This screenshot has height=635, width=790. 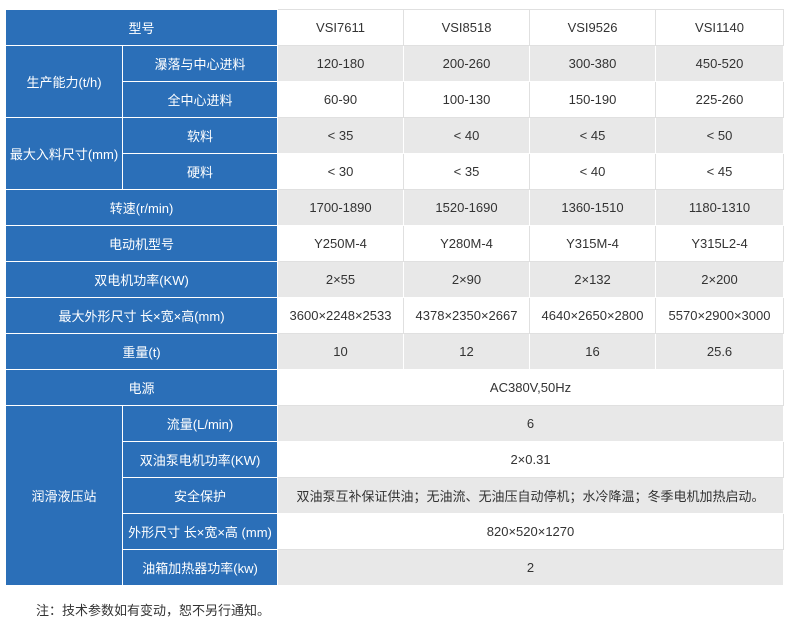 I want to click on table-row: 油箱加热器功率(kw) 2, so click(x=395, y=567).